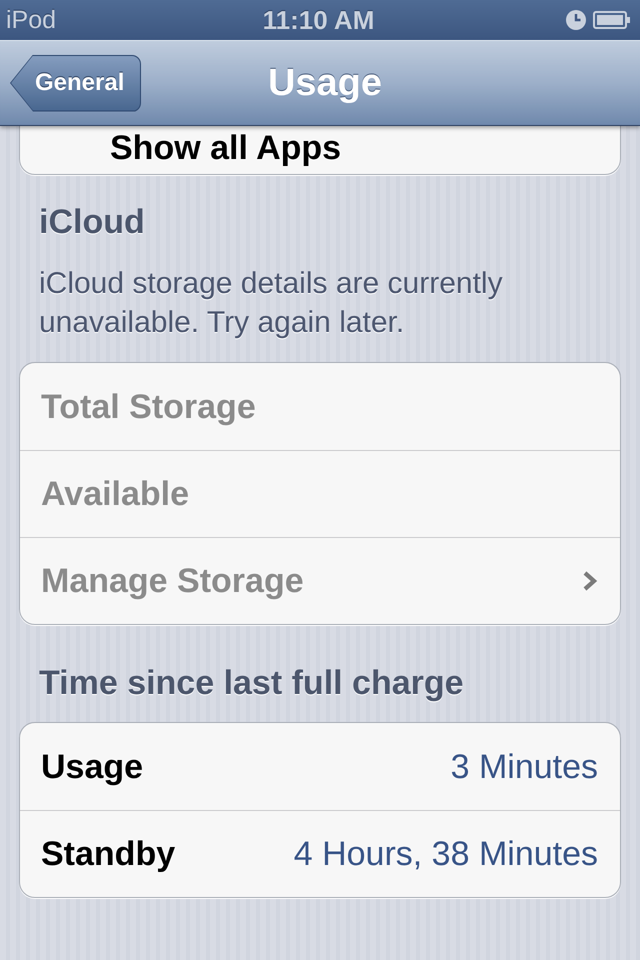 The width and height of the screenshot is (640, 960). I want to click on battery-icon, so click(612, 20).